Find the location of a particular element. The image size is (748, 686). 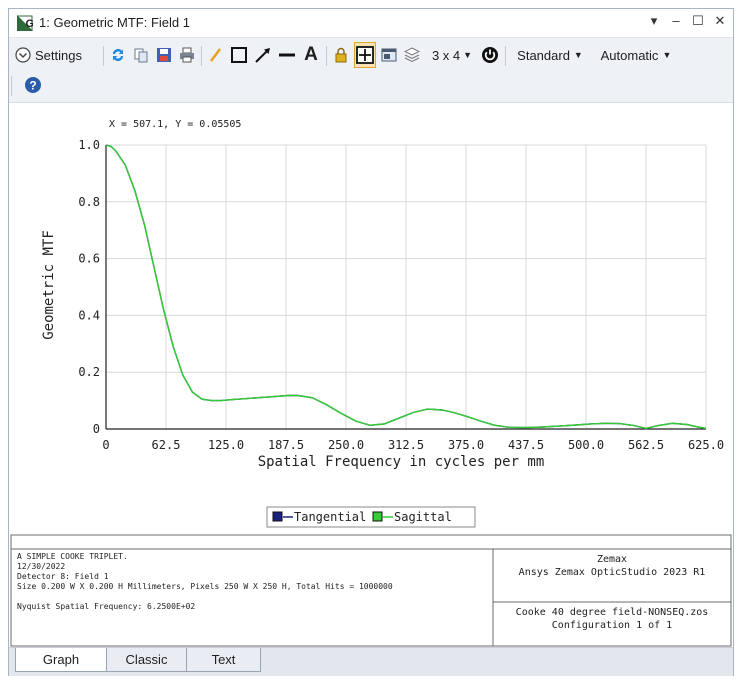

product-name: Ansys Zemax OpticStudio 2023 R1 is located at coordinates (612, 572).